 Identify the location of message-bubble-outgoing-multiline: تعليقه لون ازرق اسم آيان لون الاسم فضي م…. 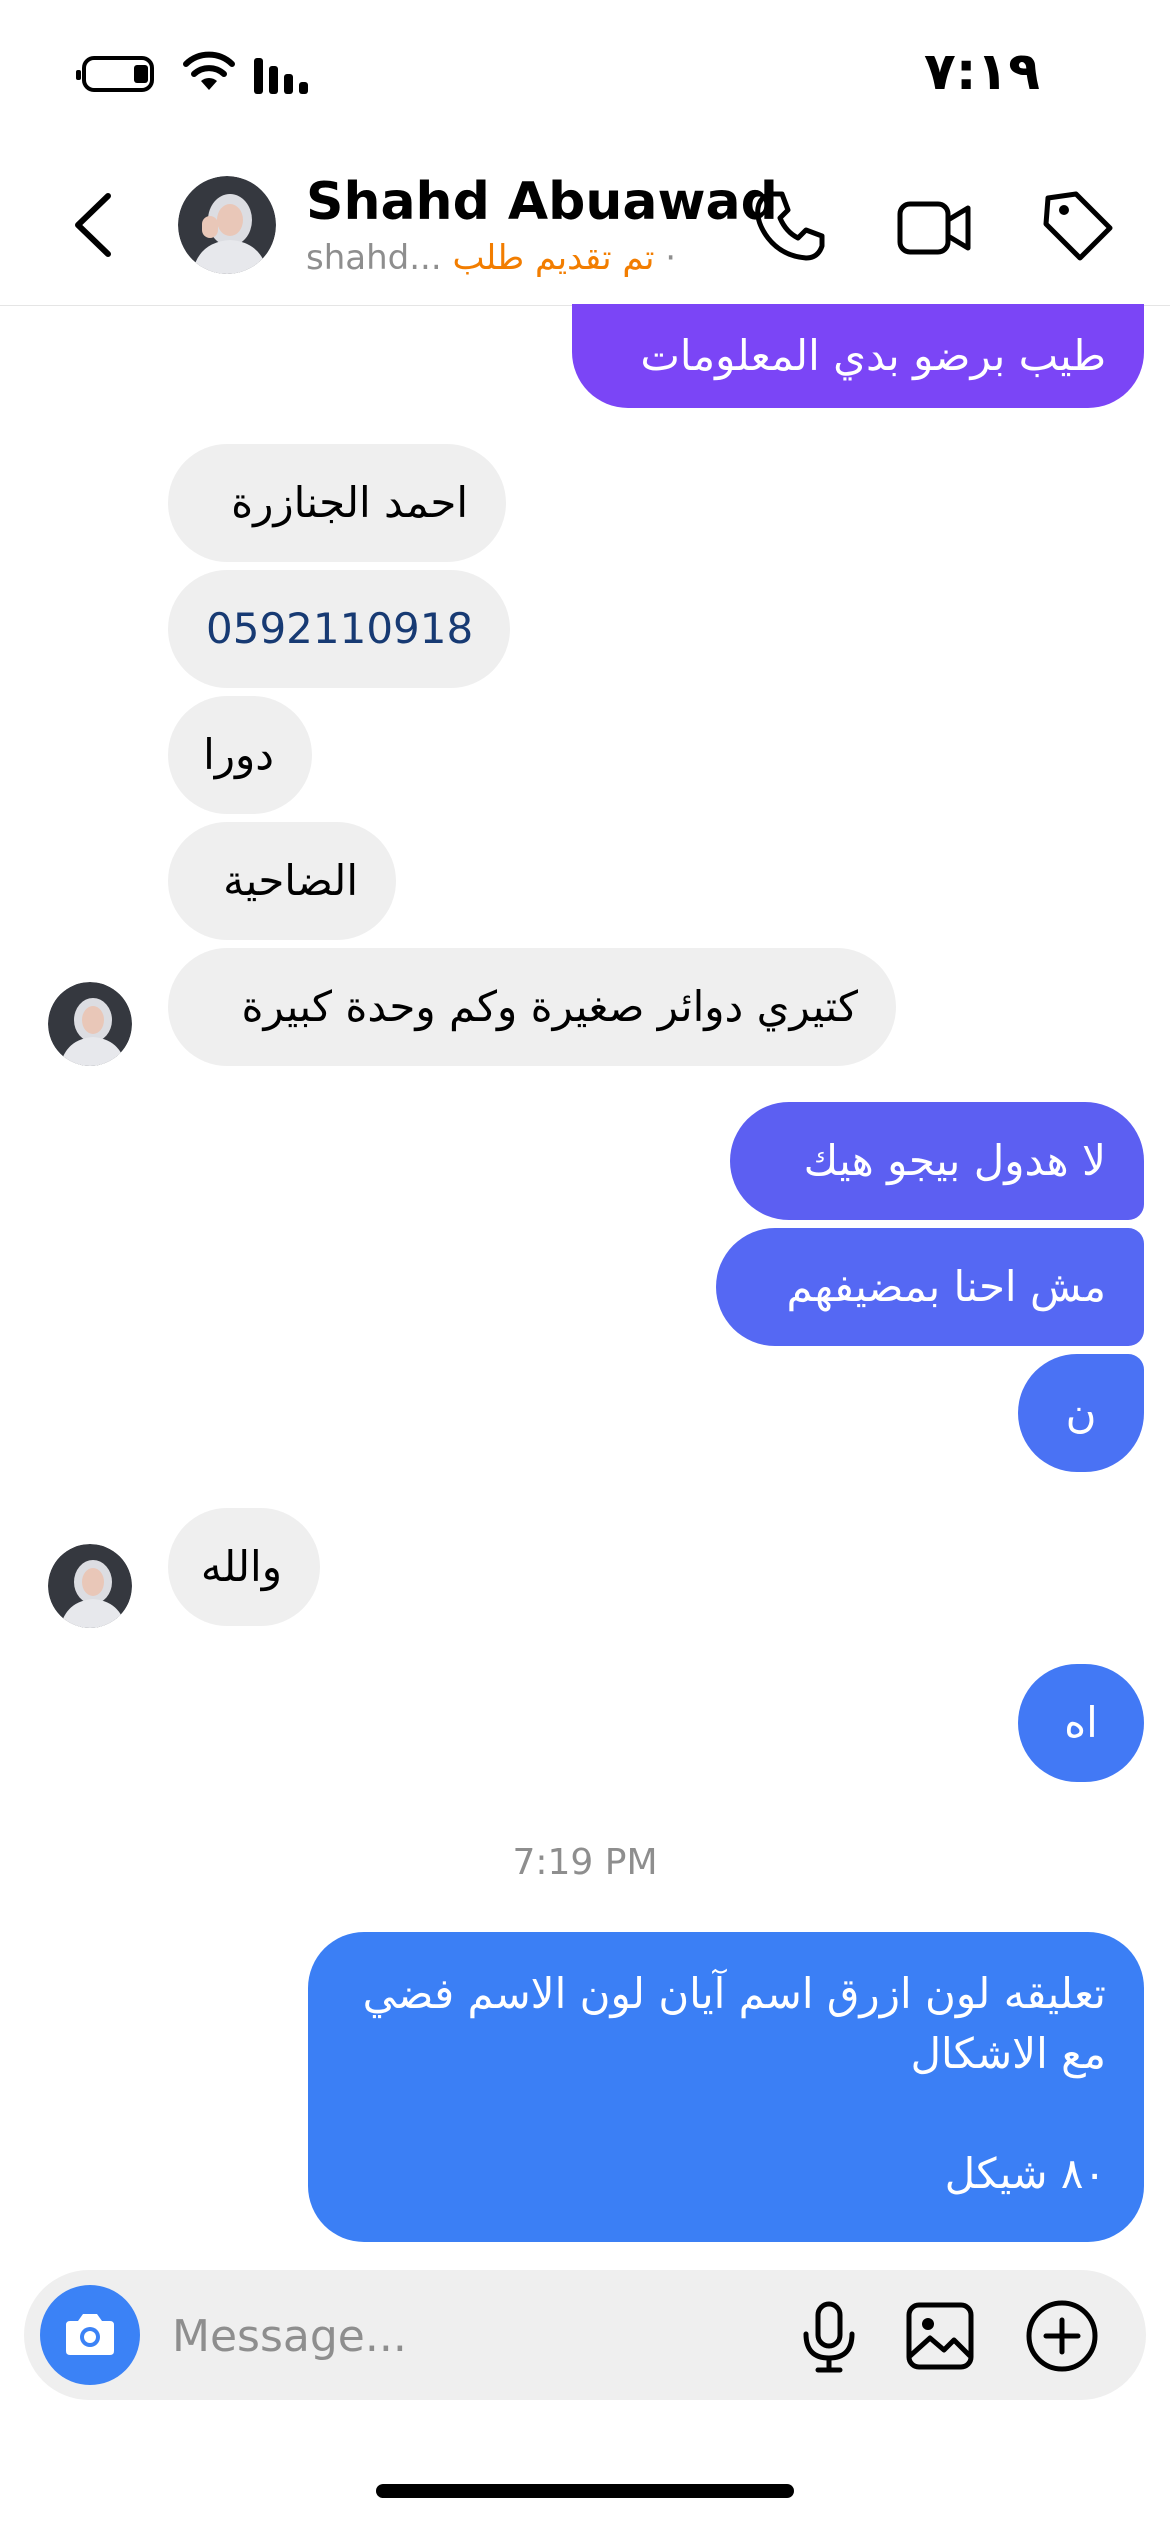
(726, 2087).